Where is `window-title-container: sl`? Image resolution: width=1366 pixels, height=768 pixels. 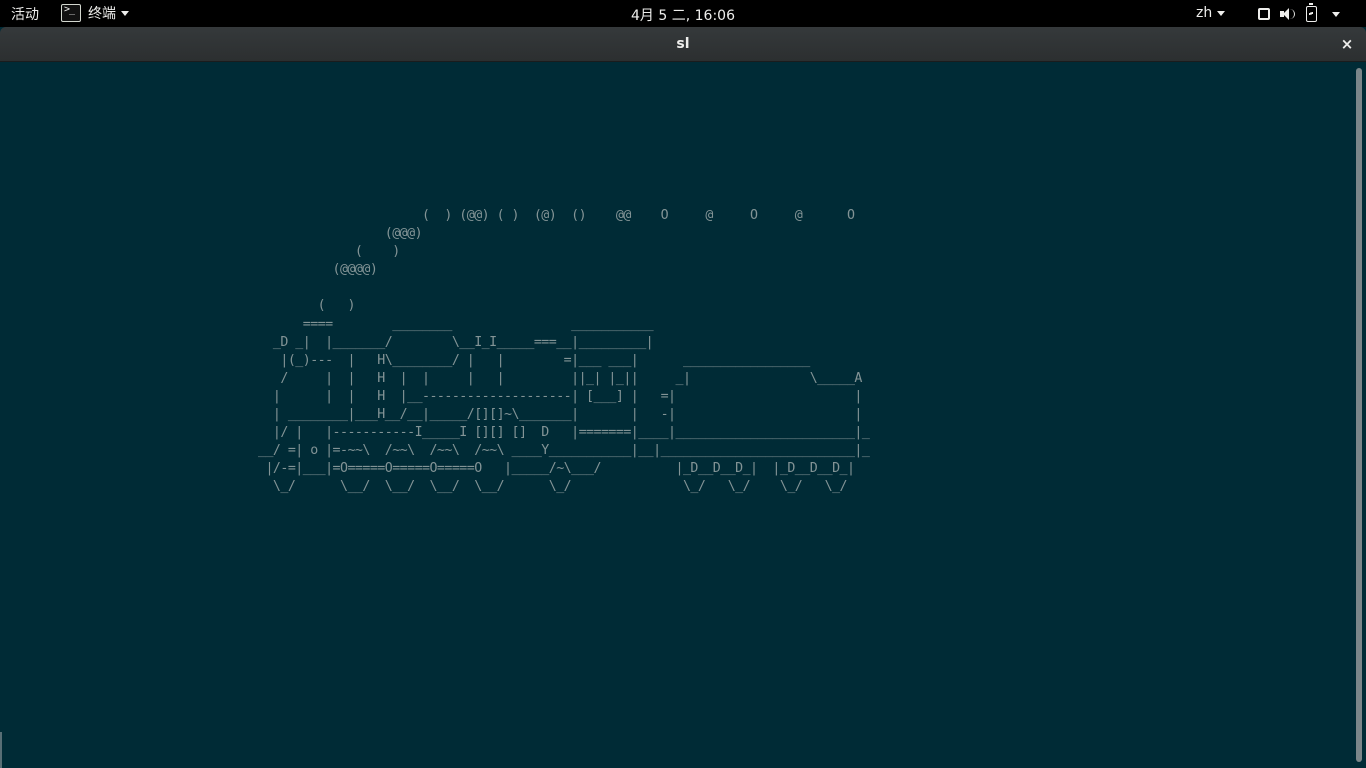 window-title-container: sl is located at coordinates (683, 44).